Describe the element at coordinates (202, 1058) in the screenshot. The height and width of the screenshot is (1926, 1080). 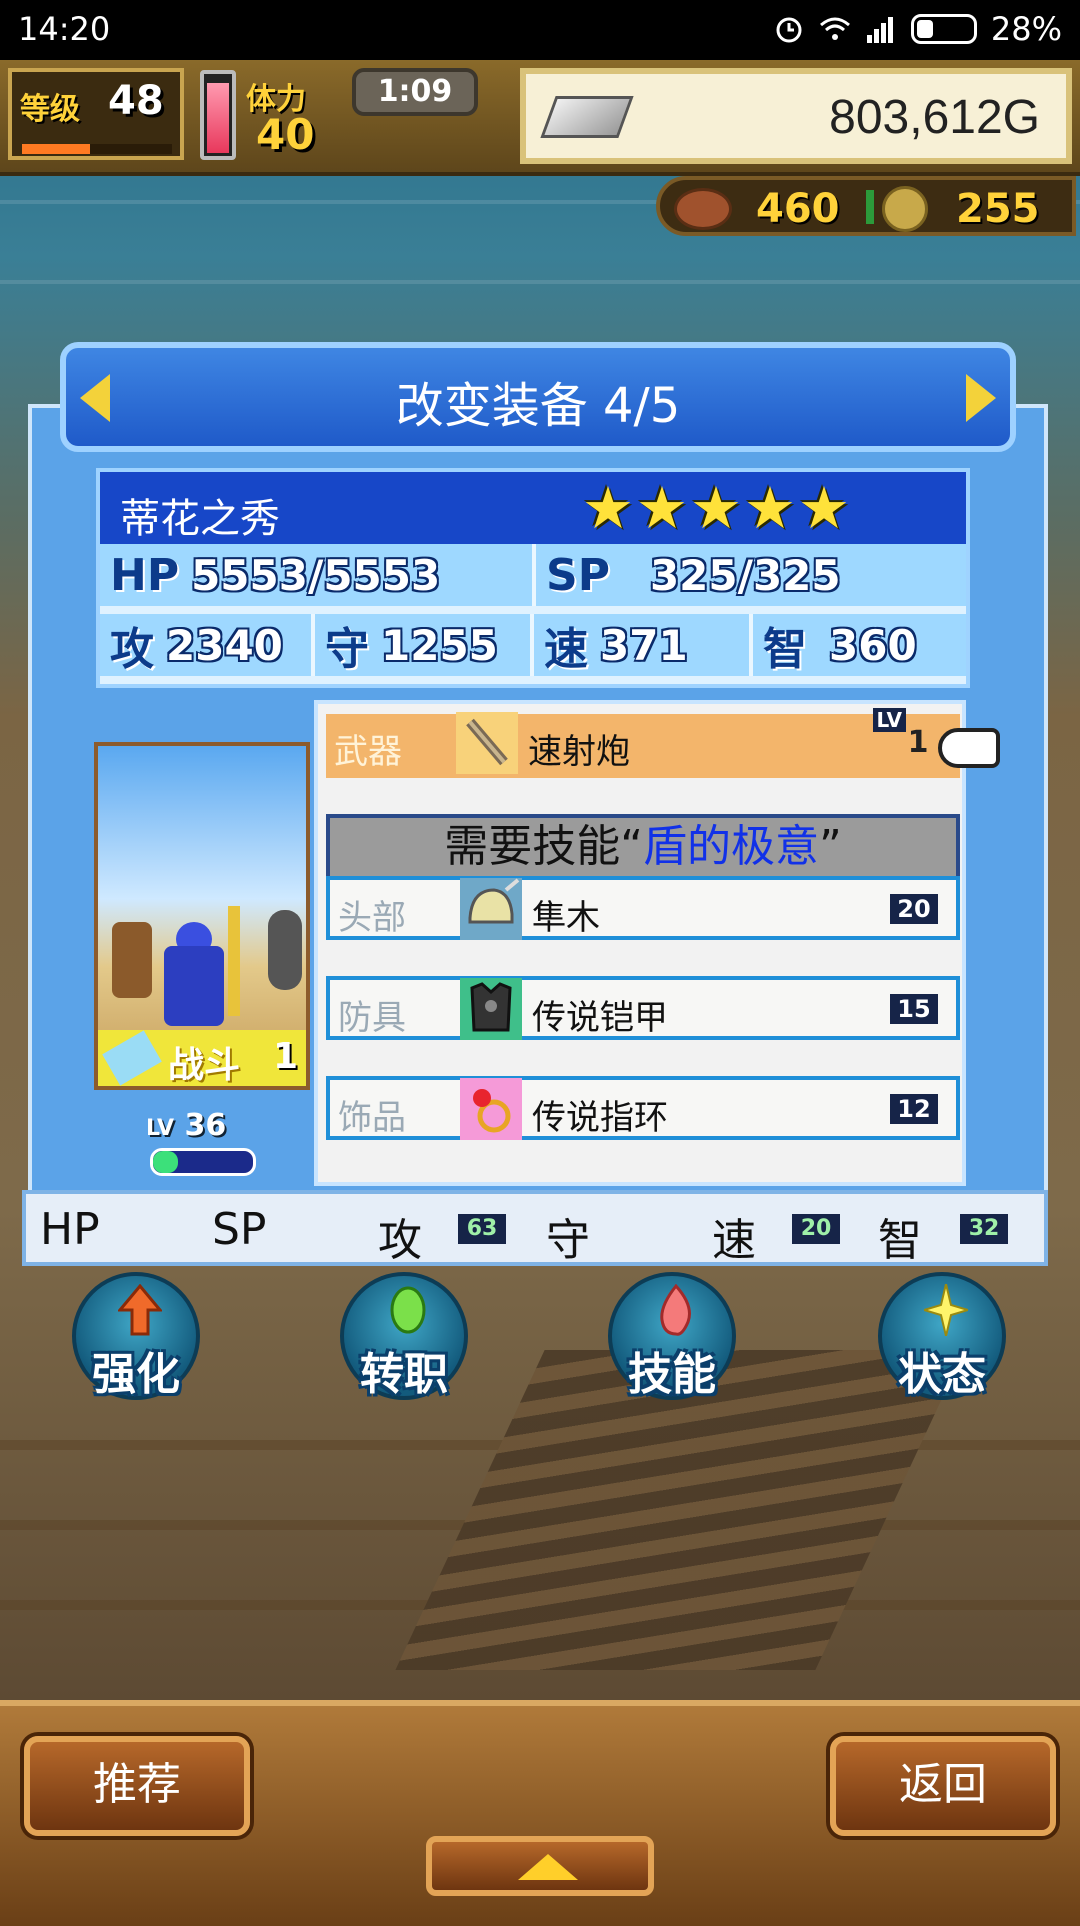
I see `job-badge: 战斗 1` at that location.